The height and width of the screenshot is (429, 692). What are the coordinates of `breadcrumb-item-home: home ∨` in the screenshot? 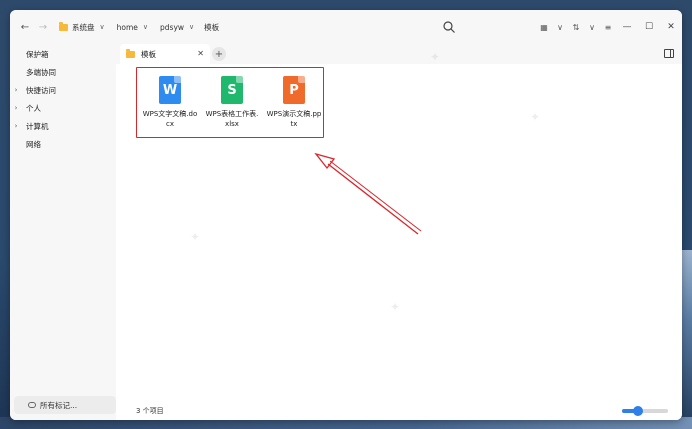 It's located at (132, 27).